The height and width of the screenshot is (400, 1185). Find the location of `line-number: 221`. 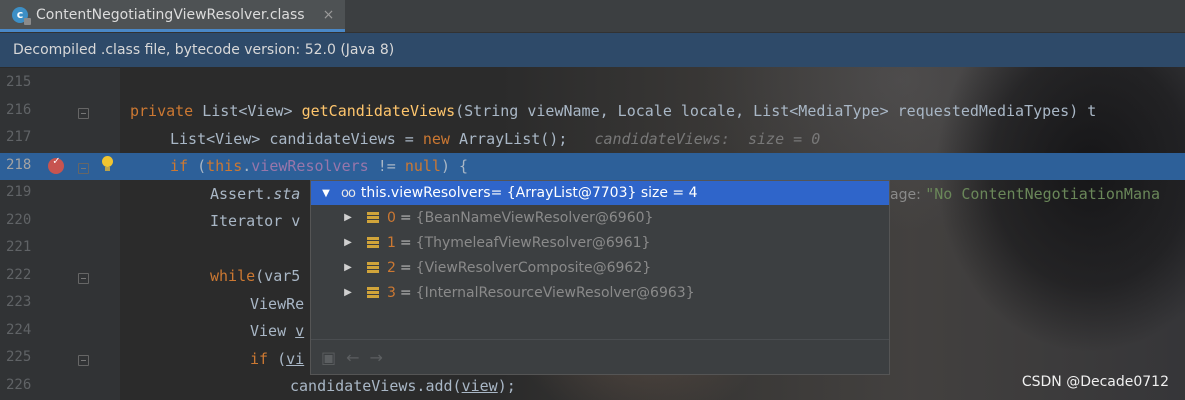

line-number: 221 is located at coordinates (19, 247).